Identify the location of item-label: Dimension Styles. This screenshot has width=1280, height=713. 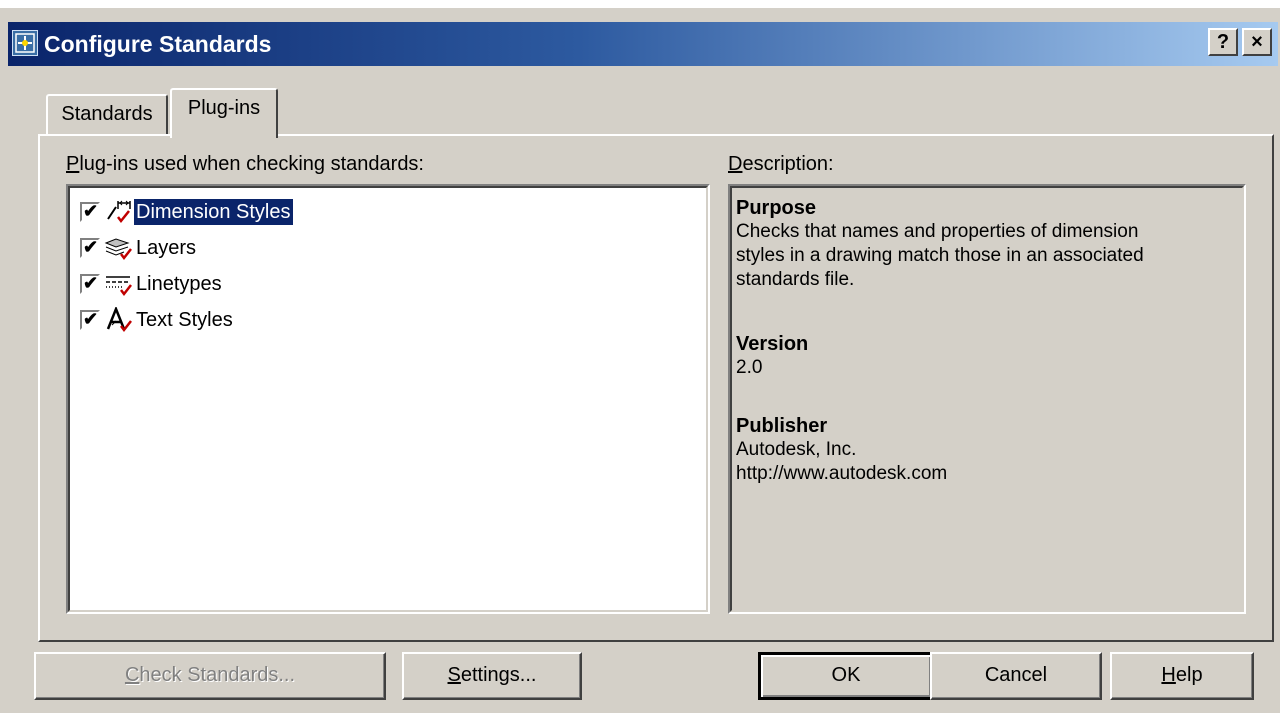
(213, 212).